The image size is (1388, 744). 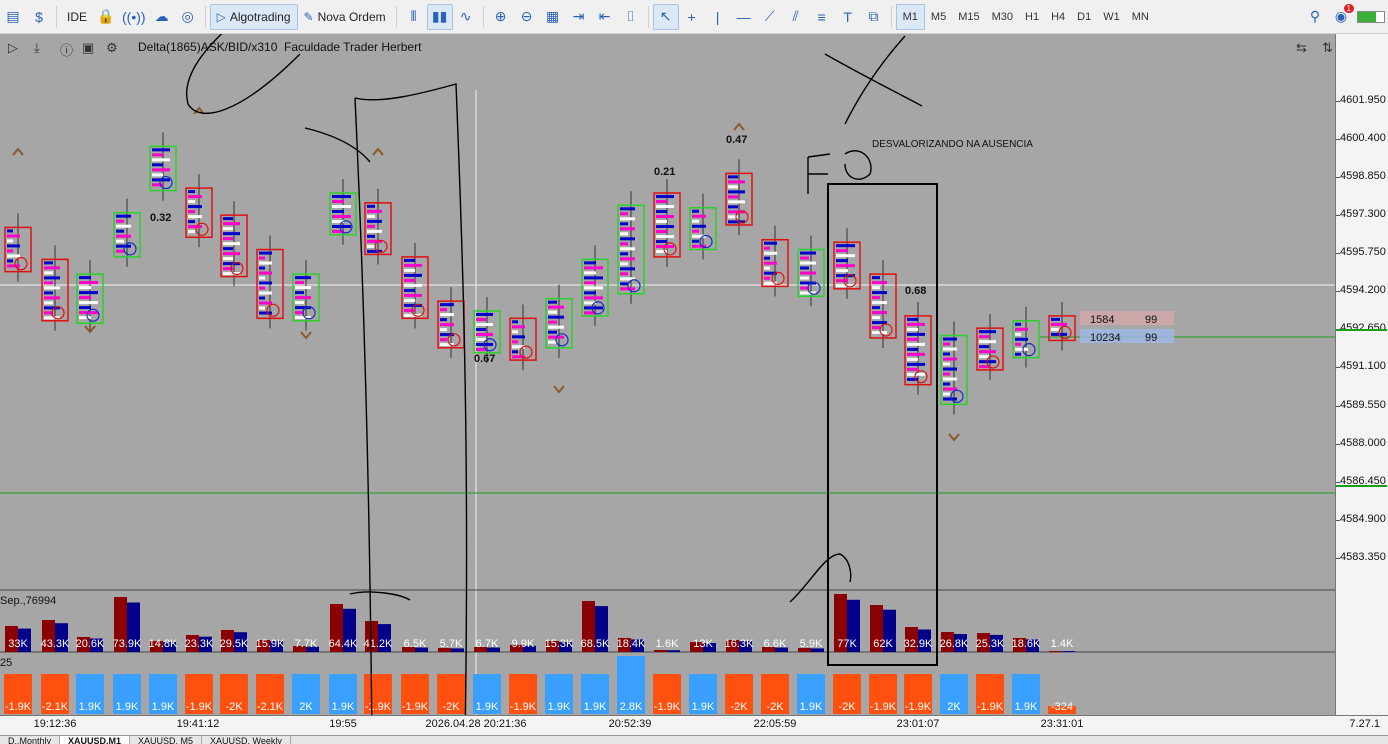 What do you see at coordinates (595, 644) in the screenshot?
I see `volume-label: 68.5K` at bounding box center [595, 644].